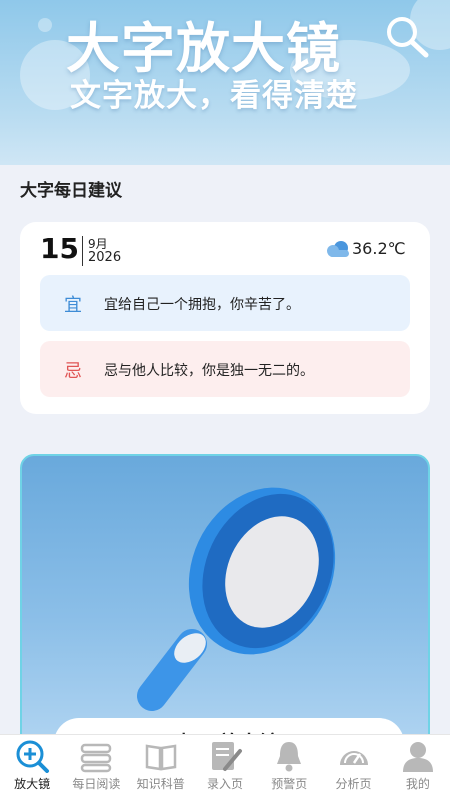 Image resolution: width=450 pixels, height=801 pixels. Describe the element at coordinates (59, 248) in the screenshot. I see `date-day: 15` at that location.